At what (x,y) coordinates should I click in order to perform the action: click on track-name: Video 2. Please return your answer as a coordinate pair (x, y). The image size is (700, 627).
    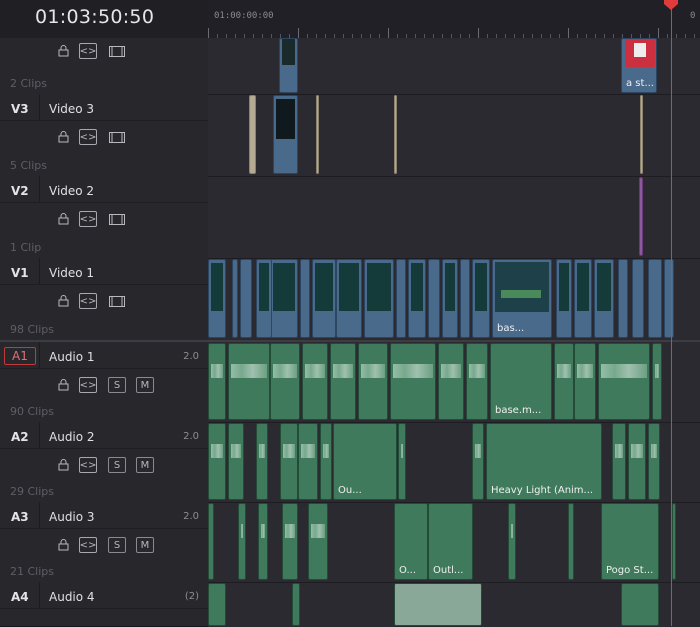
    Looking at the image, I should click on (71, 191).